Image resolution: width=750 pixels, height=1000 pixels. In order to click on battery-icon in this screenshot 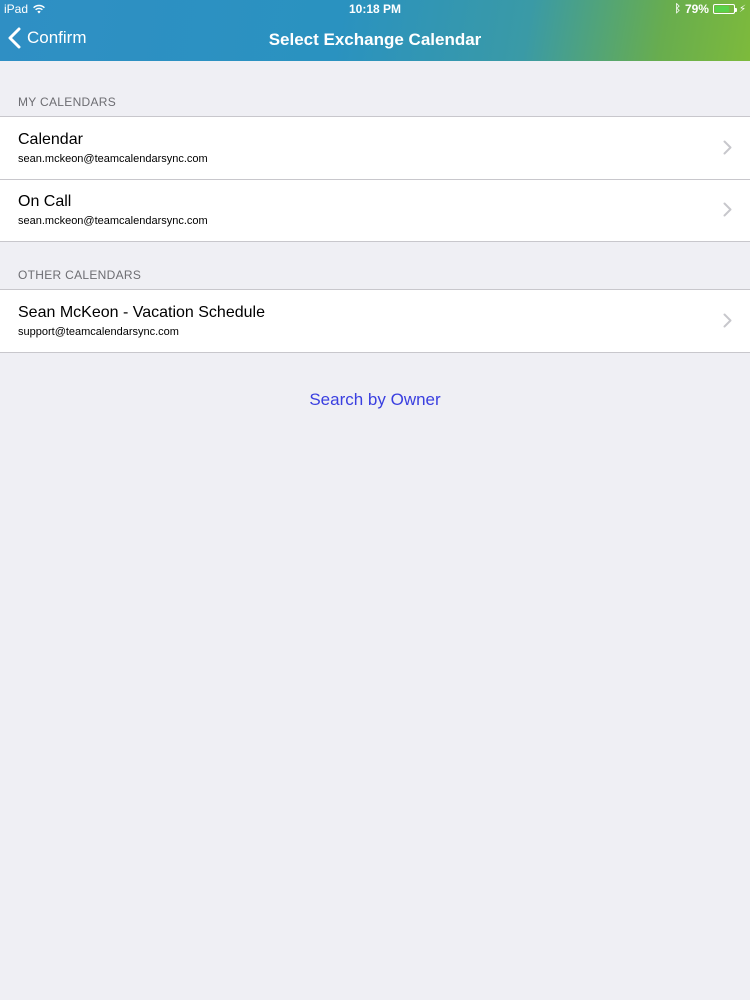, I will do `click(724, 9)`.